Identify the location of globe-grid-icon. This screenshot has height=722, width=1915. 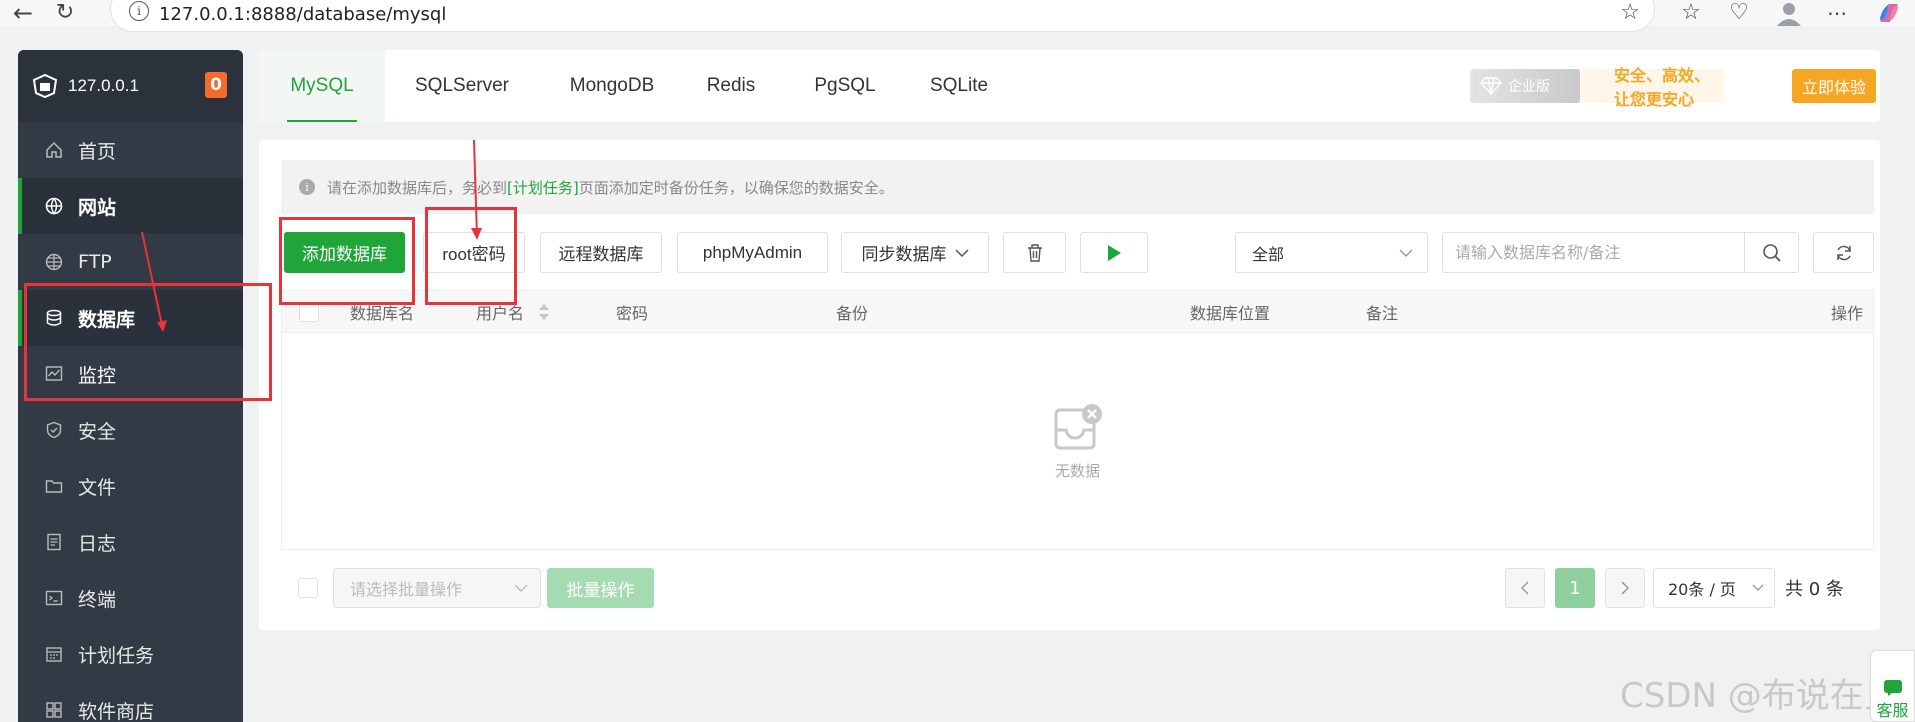
(54, 262).